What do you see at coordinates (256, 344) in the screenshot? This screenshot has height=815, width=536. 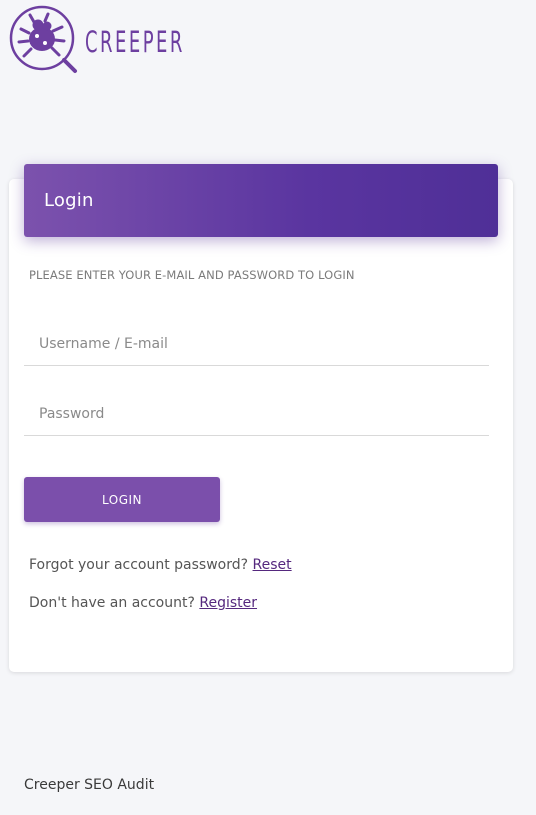 I see `username-input` at bounding box center [256, 344].